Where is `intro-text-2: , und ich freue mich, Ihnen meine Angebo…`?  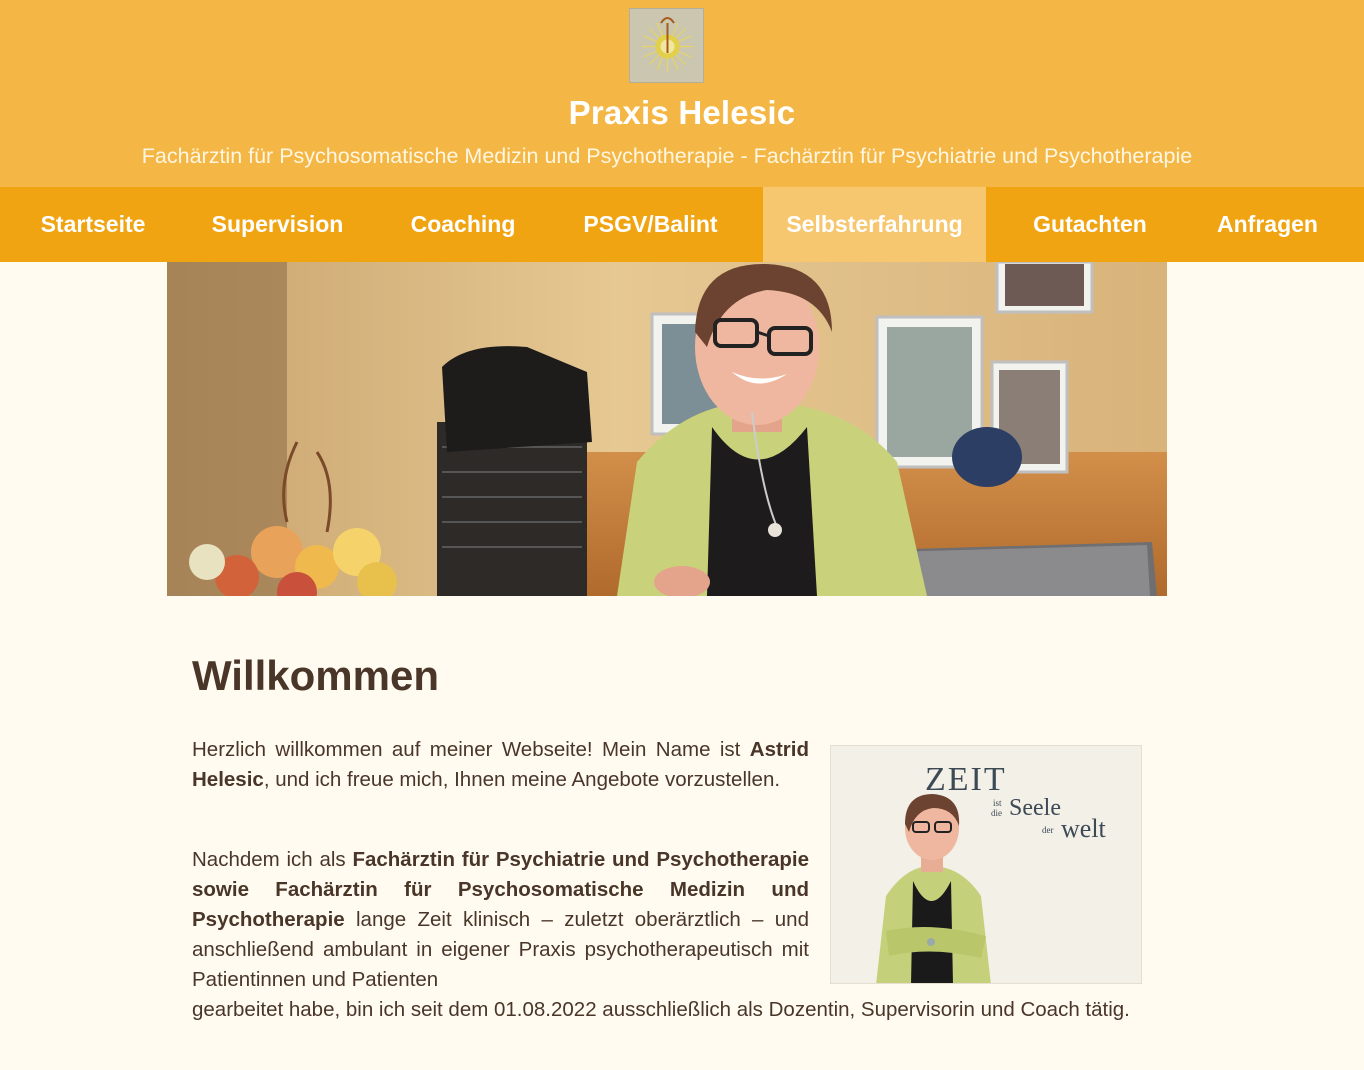 intro-text-2: , und ich freue mich, Ihnen meine Angebo… is located at coordinates (522, 779).